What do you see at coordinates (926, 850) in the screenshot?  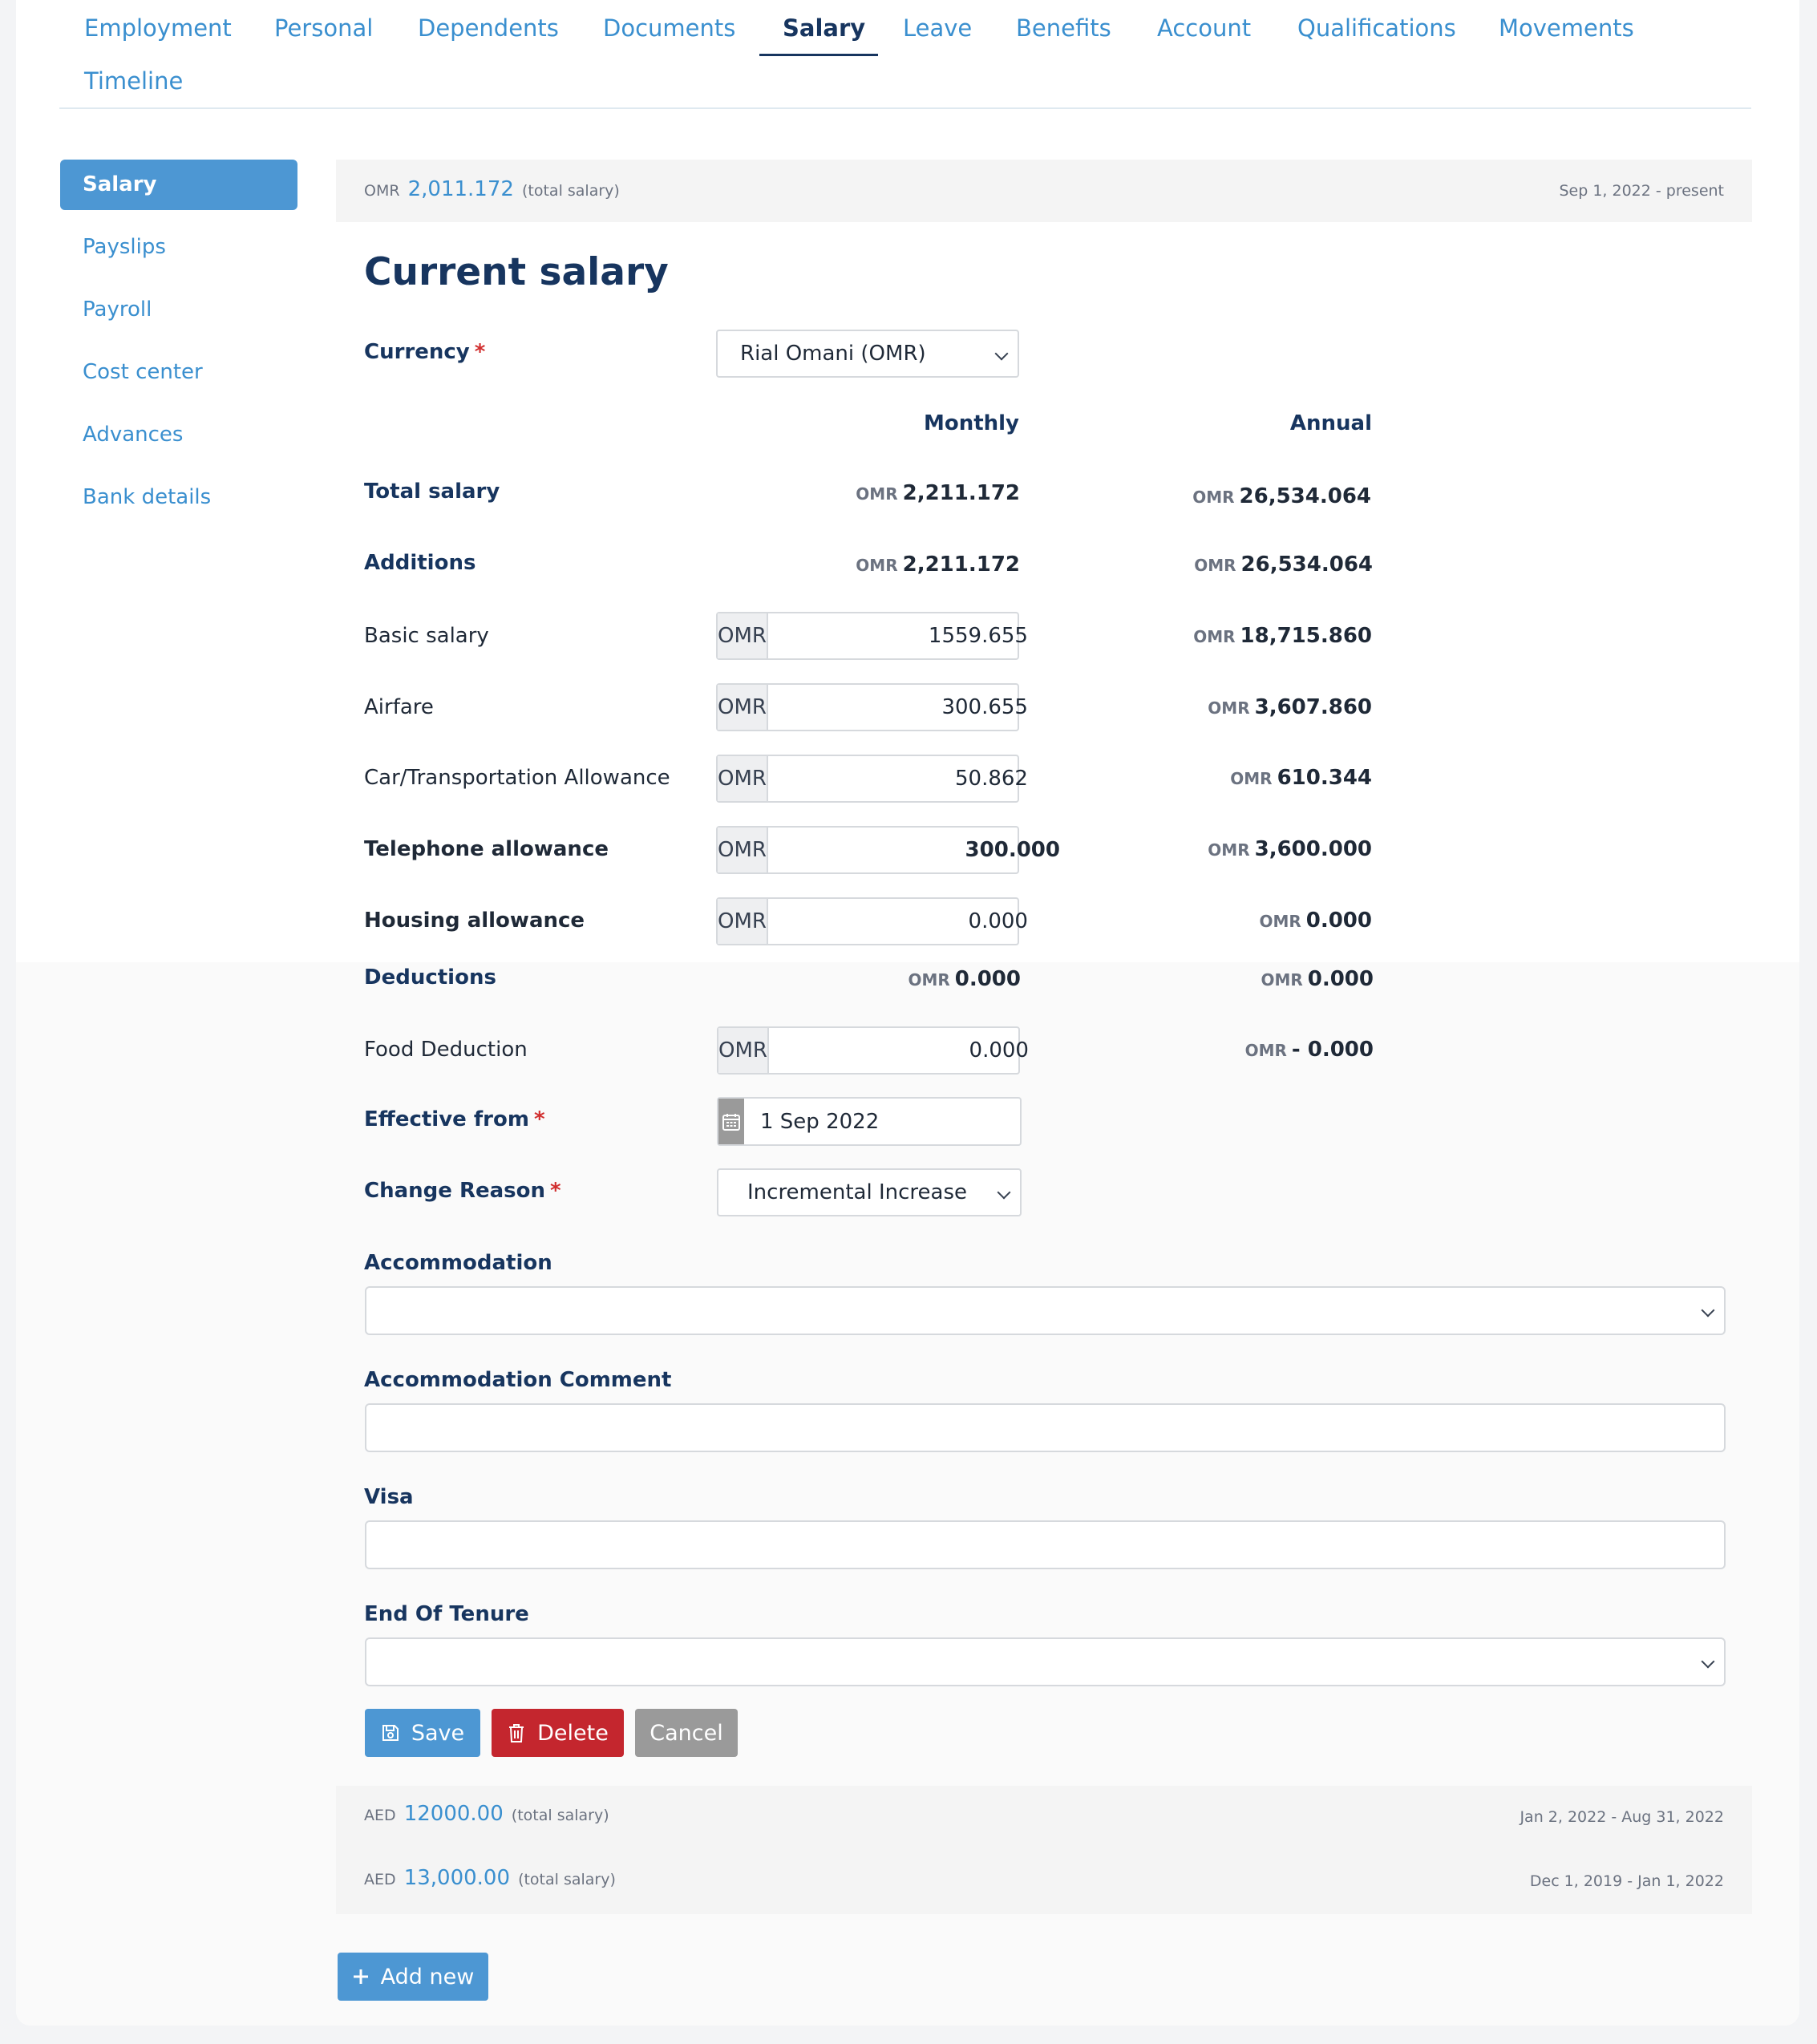 I see `telephone-allowance-input` at bounding box center [926, 850].